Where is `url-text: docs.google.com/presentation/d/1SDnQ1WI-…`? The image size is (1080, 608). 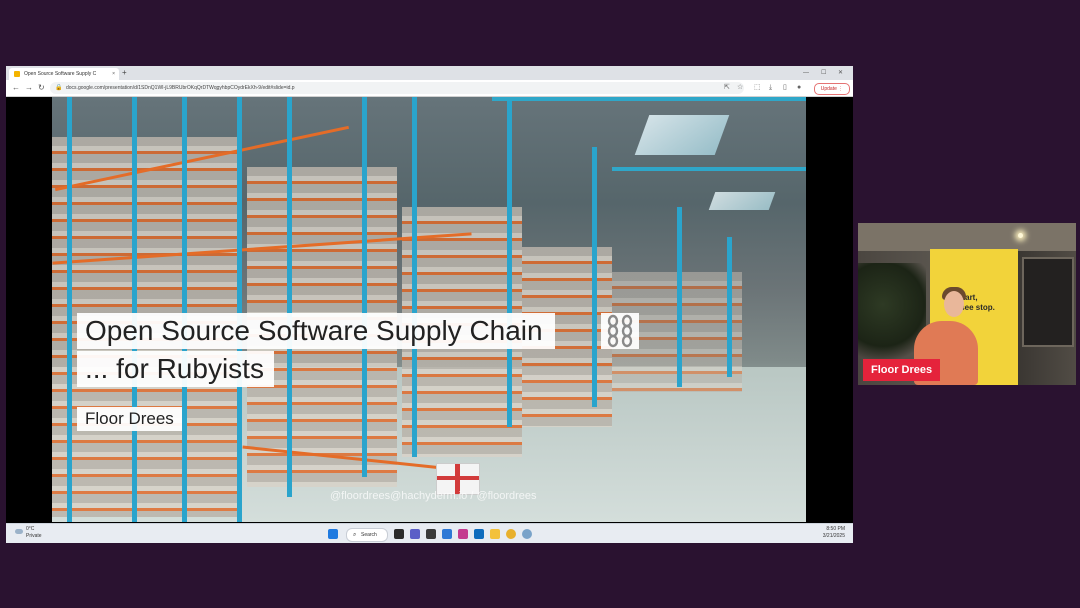
url-text: docs.google.com/presentation/d/1SDnQ1WI-… is located at coordinates (180, 88).